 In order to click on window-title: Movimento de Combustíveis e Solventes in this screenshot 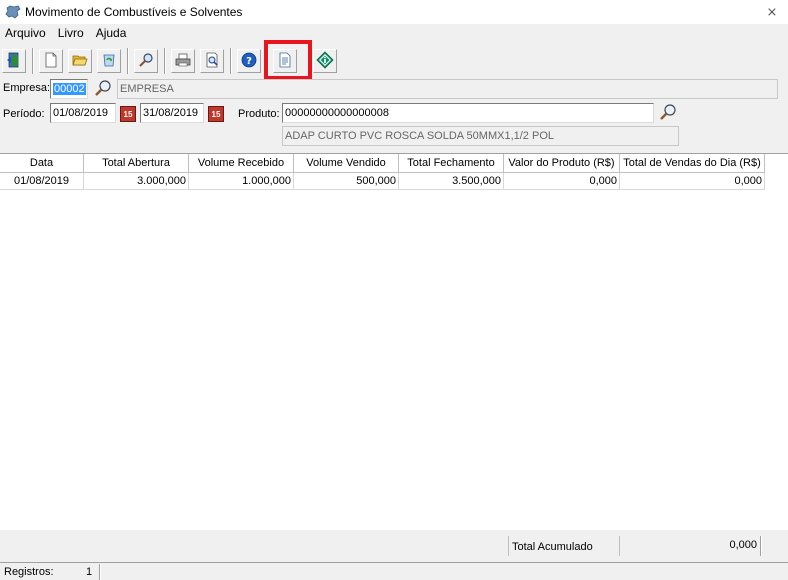, I will do `click(134, 12)`.